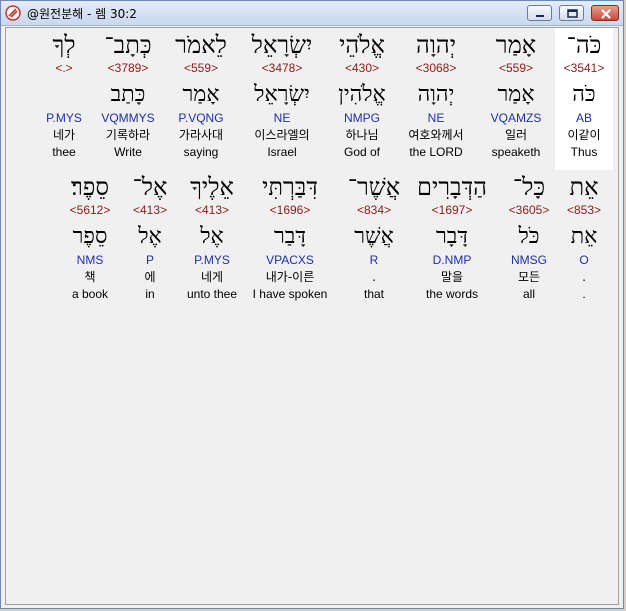  I want to click on maximize-icon, so click(572, 13).